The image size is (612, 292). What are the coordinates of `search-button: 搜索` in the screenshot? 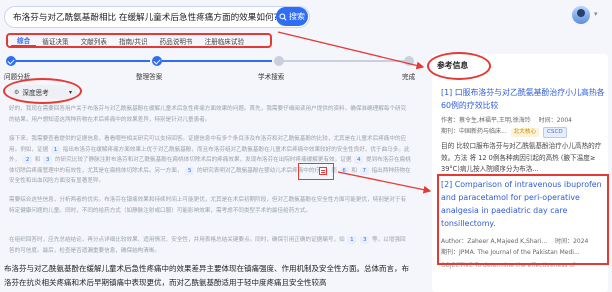 It's located at (292, 16).